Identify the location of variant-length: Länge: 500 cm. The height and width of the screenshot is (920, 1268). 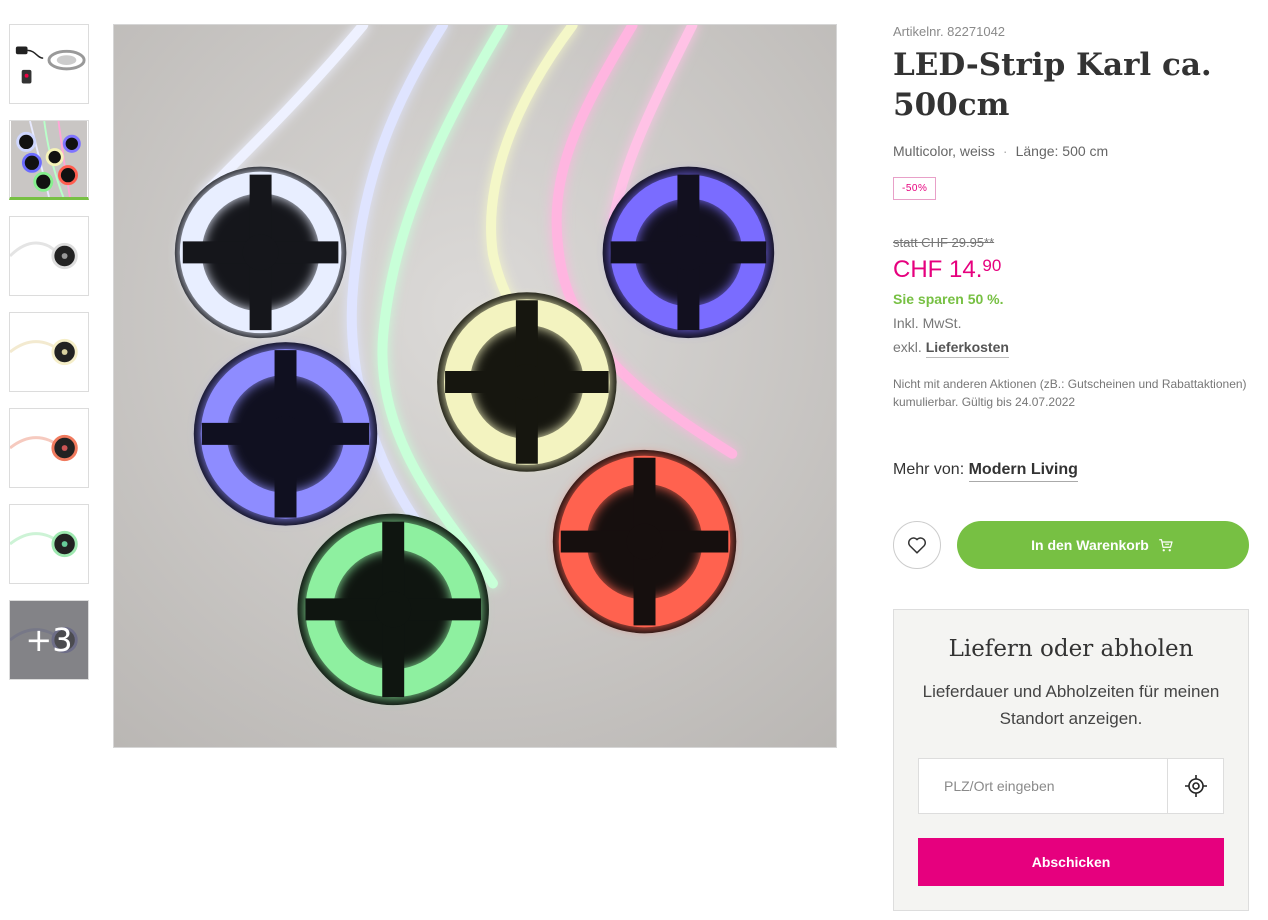
(1062, 151).